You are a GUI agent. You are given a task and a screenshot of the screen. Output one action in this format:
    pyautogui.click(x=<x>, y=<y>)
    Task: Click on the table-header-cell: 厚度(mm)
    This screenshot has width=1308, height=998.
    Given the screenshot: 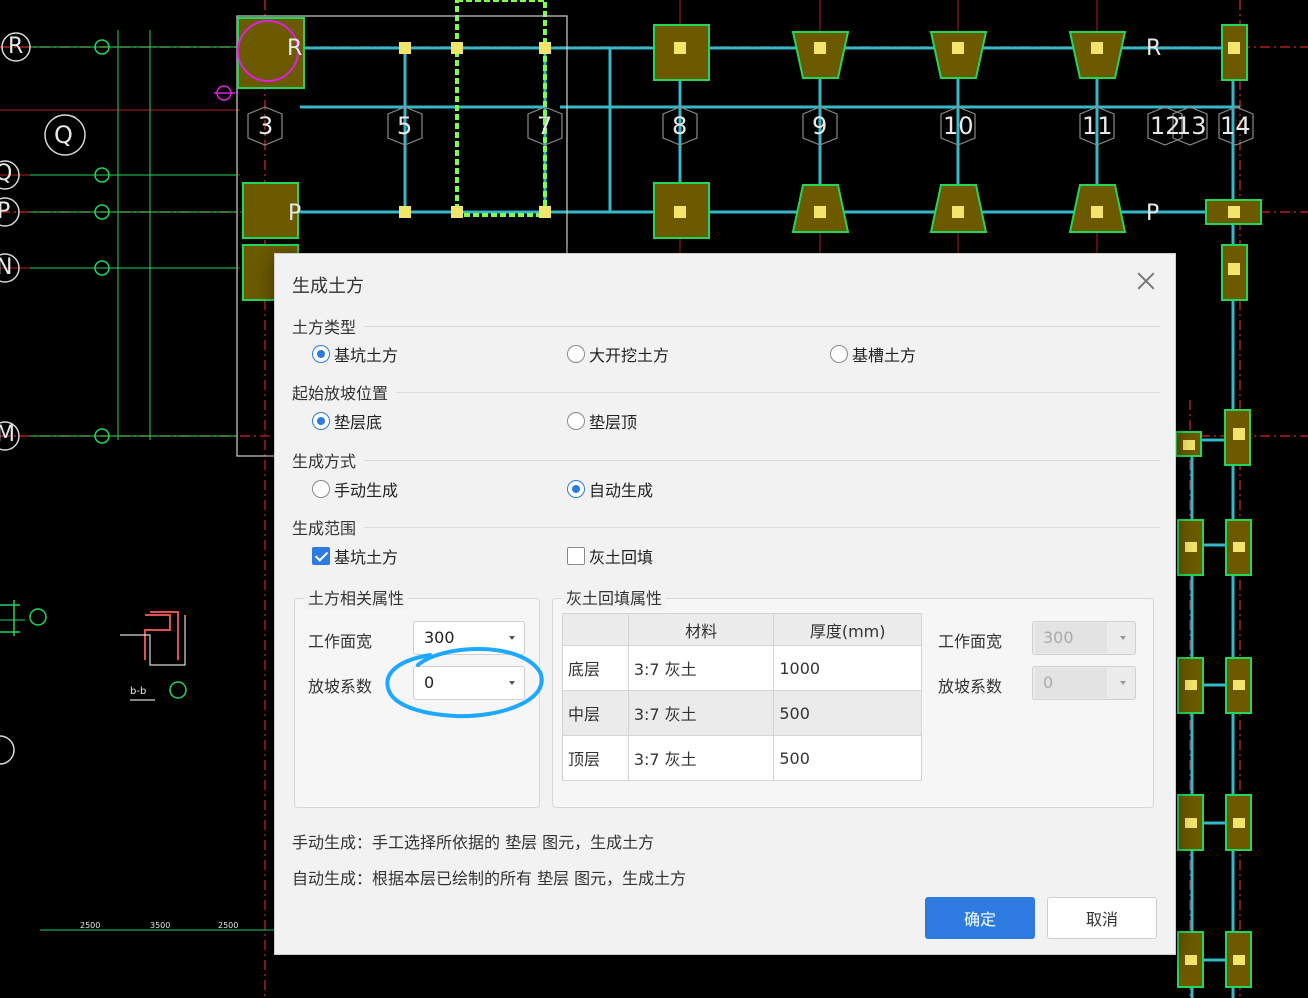 What is the action you would take?
    pyautogui.click(x=847, y=629)
    